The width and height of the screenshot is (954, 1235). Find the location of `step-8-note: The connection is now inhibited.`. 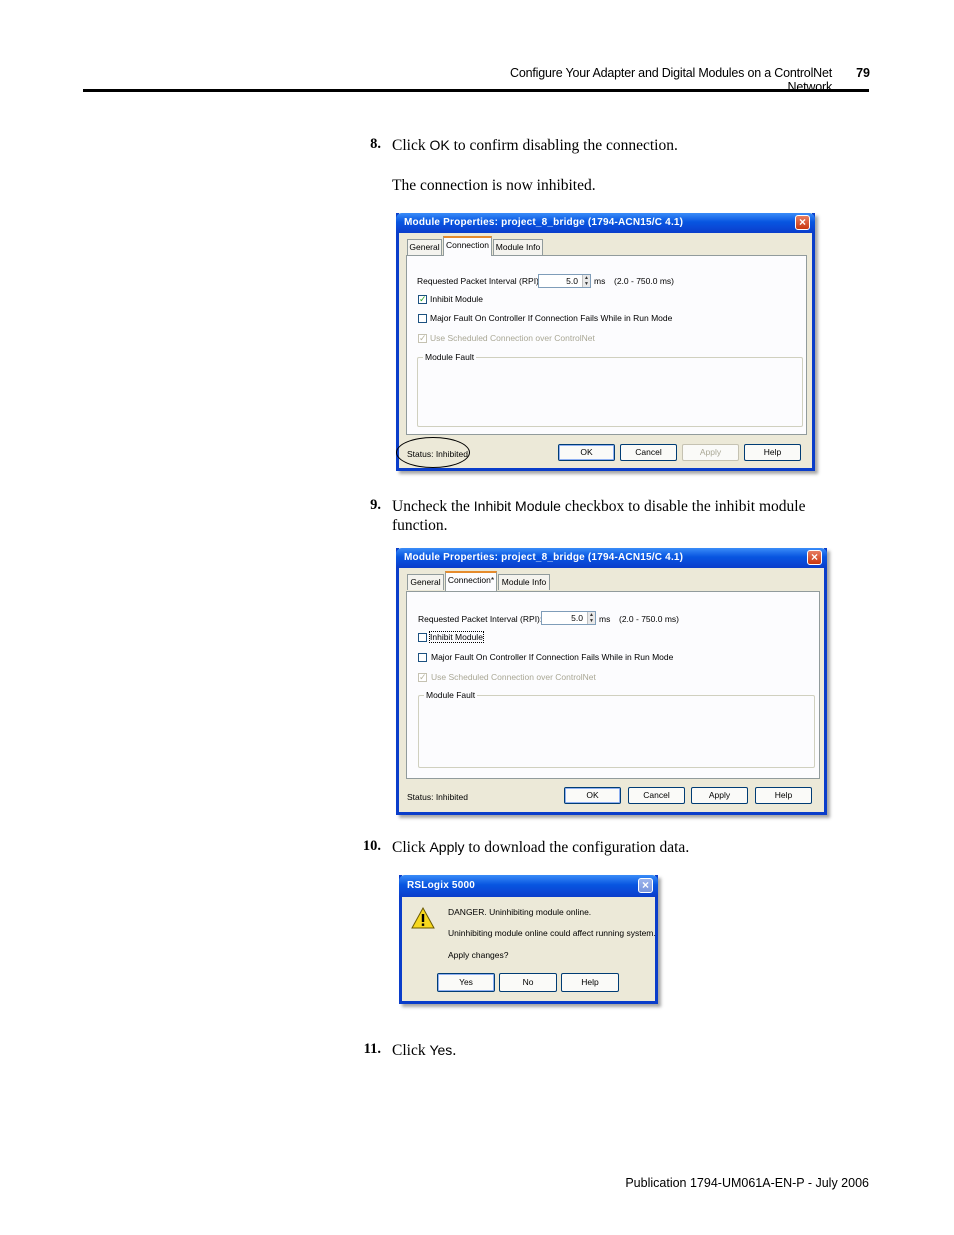

step-8-note: The connection is now inhibited. is located at coordinates (494, 185).